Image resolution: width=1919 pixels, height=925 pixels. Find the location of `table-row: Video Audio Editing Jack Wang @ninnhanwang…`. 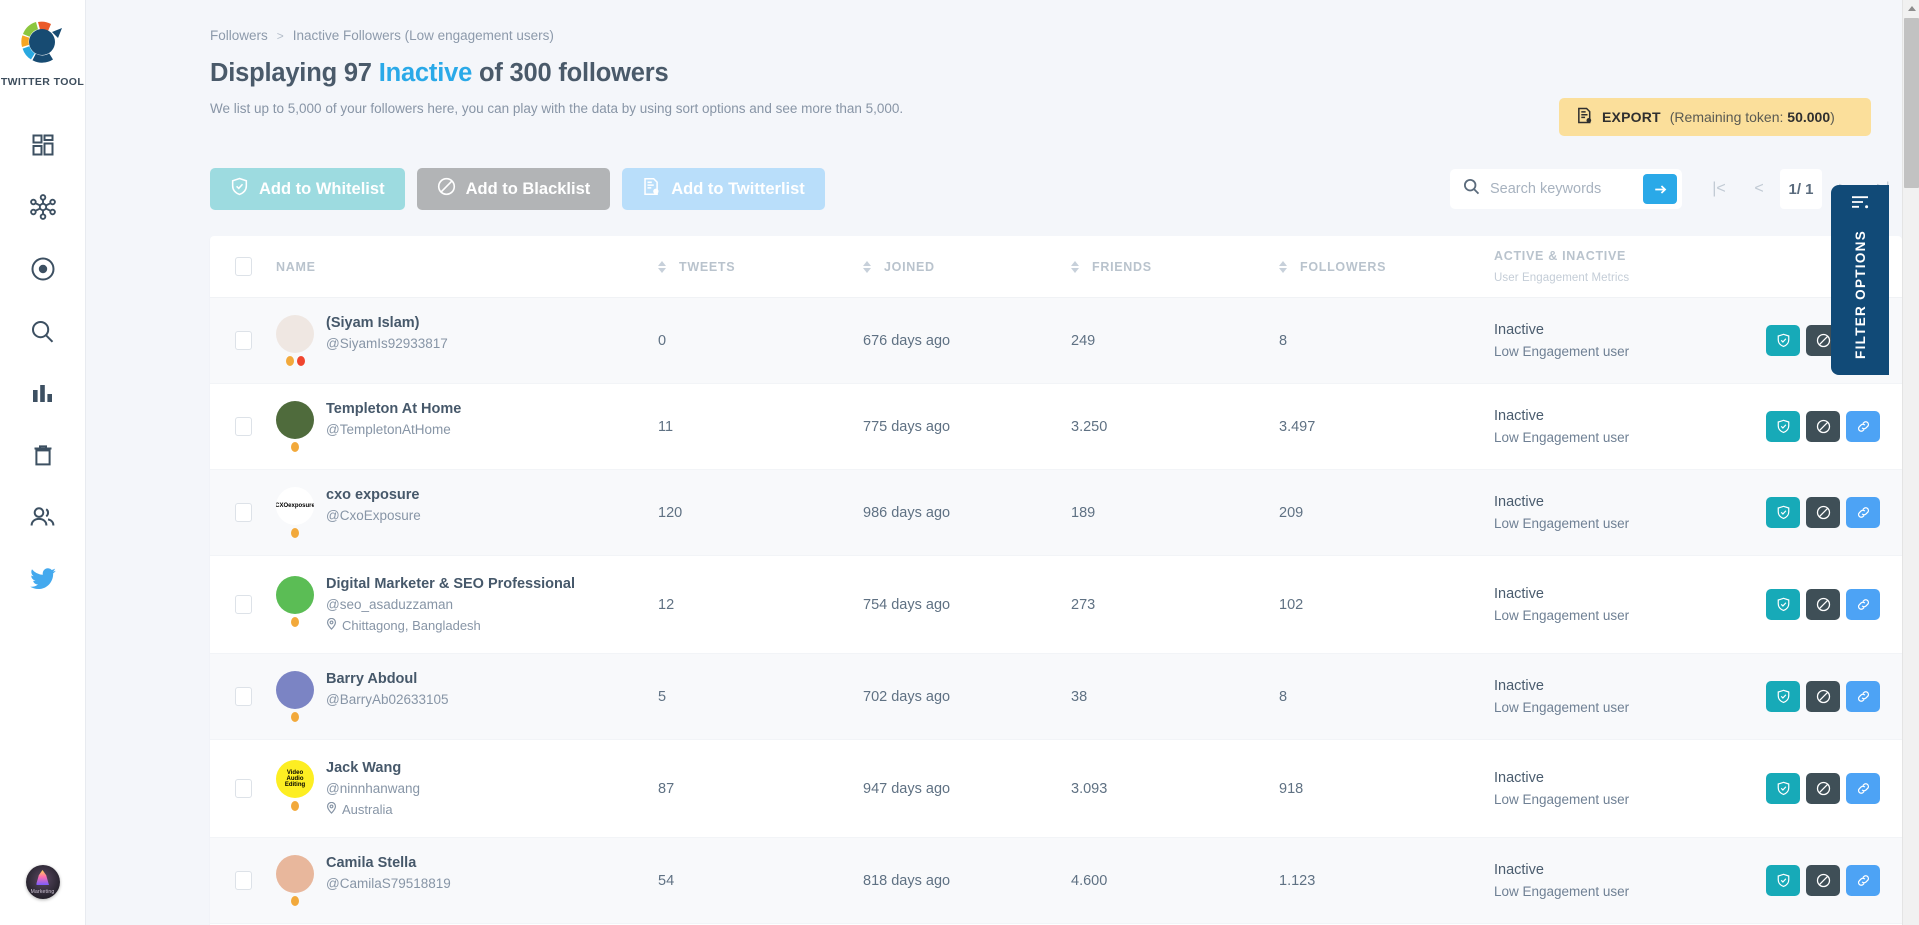

table-row: Video Audio Editing Jack Wang @ninnhanwang… is located at coordinates (1056, 789).